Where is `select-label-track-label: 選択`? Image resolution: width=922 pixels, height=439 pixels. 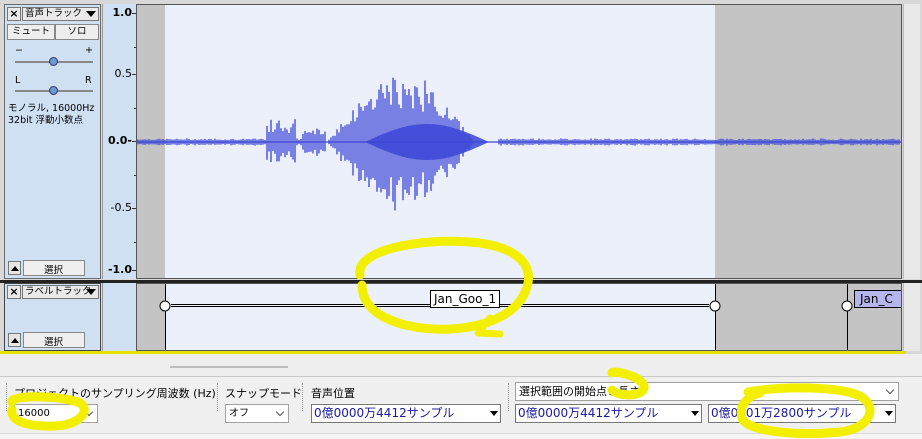 select-label-track-label: 選択 is located at coordinates (54, 342).